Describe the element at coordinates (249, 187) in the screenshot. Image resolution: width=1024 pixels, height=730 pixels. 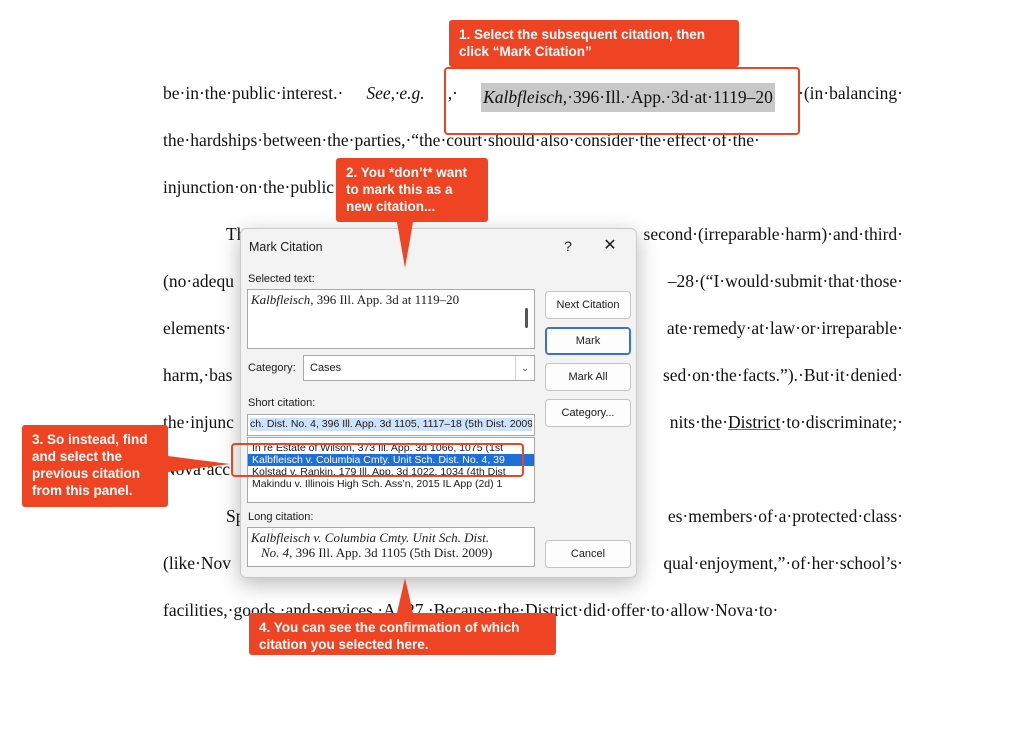
I see `doc-line-3: injunction·on·the·public` at that location.